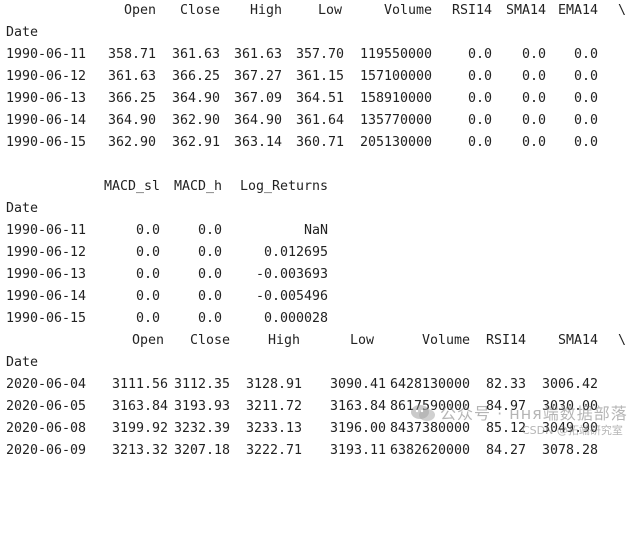 Image resolution: width=636 pixels, height=550 pixels. I want to click on table-cell: 366.25, so click(131, 98).